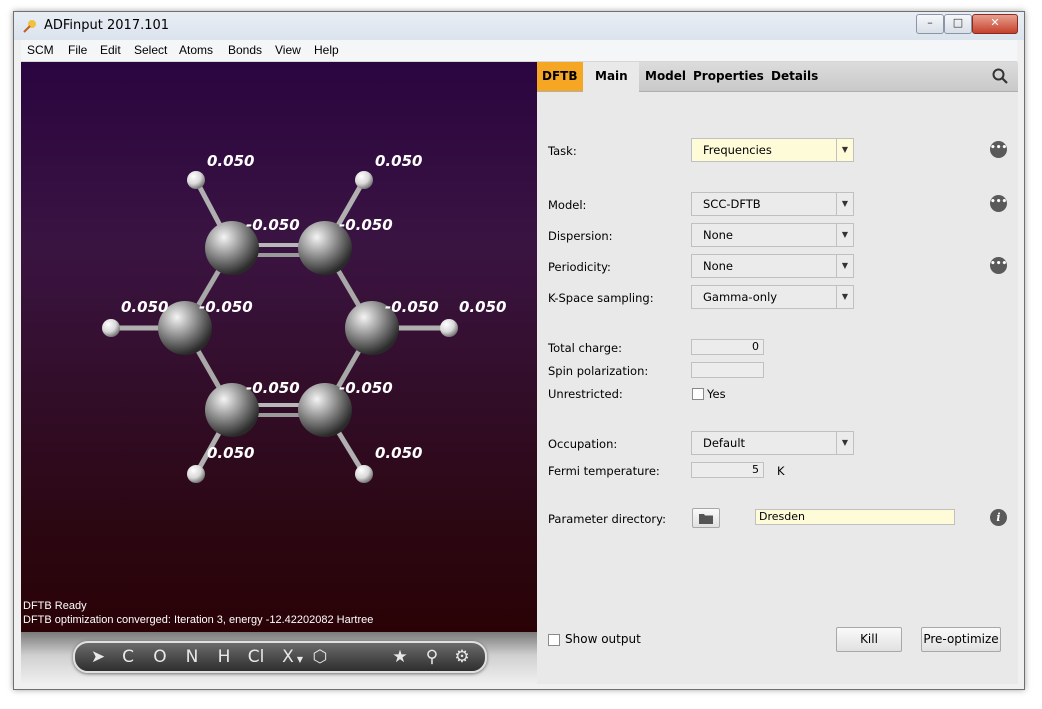 The width and height of the screenshot is (1042, 709). Describe the element at coordinates (1000, 76) in the screenshot. I see `search-icon` at that location.